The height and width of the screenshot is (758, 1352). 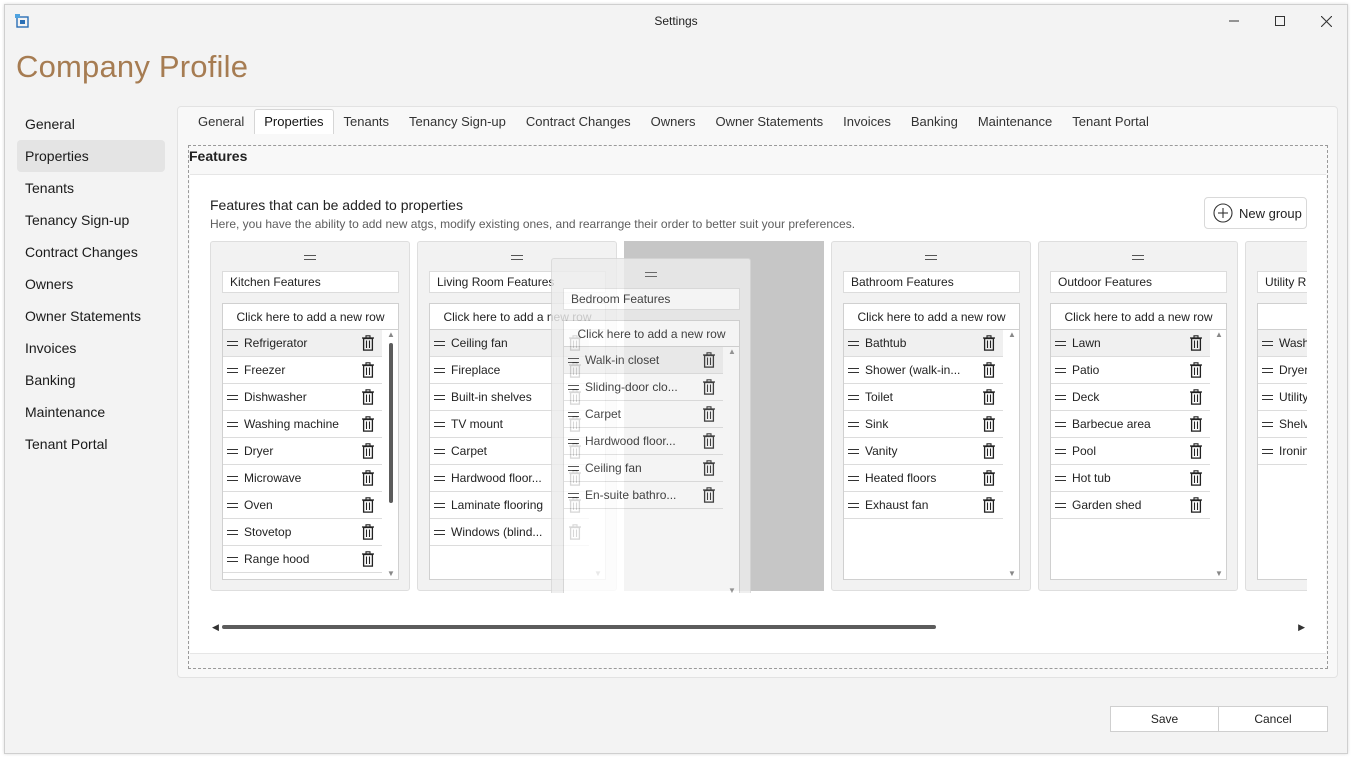 What do you see at coordinates (1280, 21) in the screenshot?
I see `maximize-button` at bounding box center [1280, 21].